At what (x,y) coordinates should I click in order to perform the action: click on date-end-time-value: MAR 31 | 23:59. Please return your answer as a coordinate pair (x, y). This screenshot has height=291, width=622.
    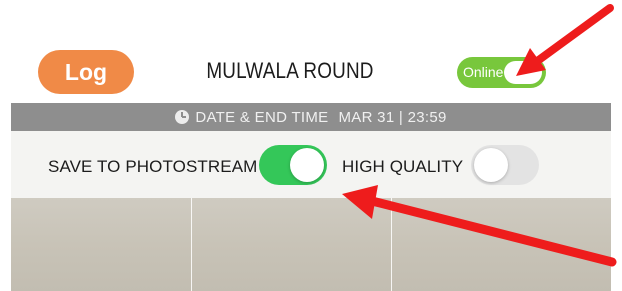
    Looking at the image, I should click on (392, 117).